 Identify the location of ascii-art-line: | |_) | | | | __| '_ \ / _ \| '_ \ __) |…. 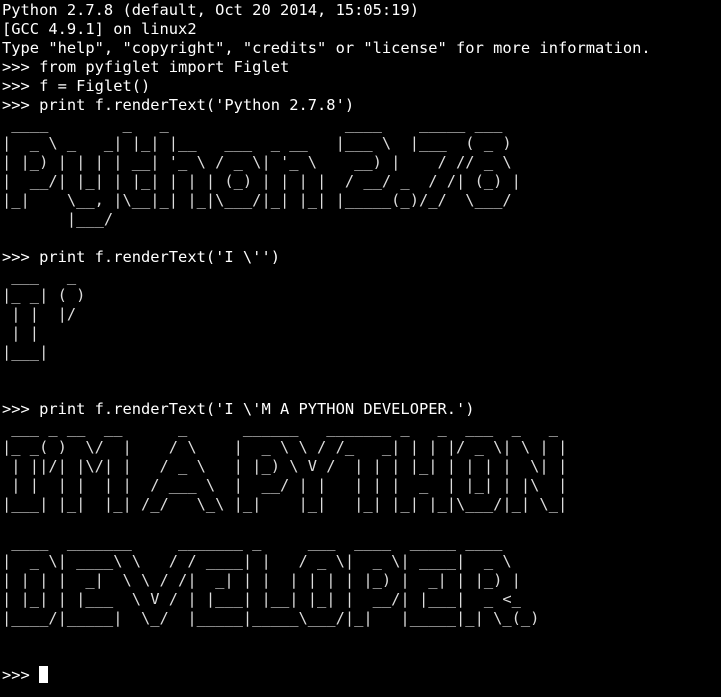
(360, 162).